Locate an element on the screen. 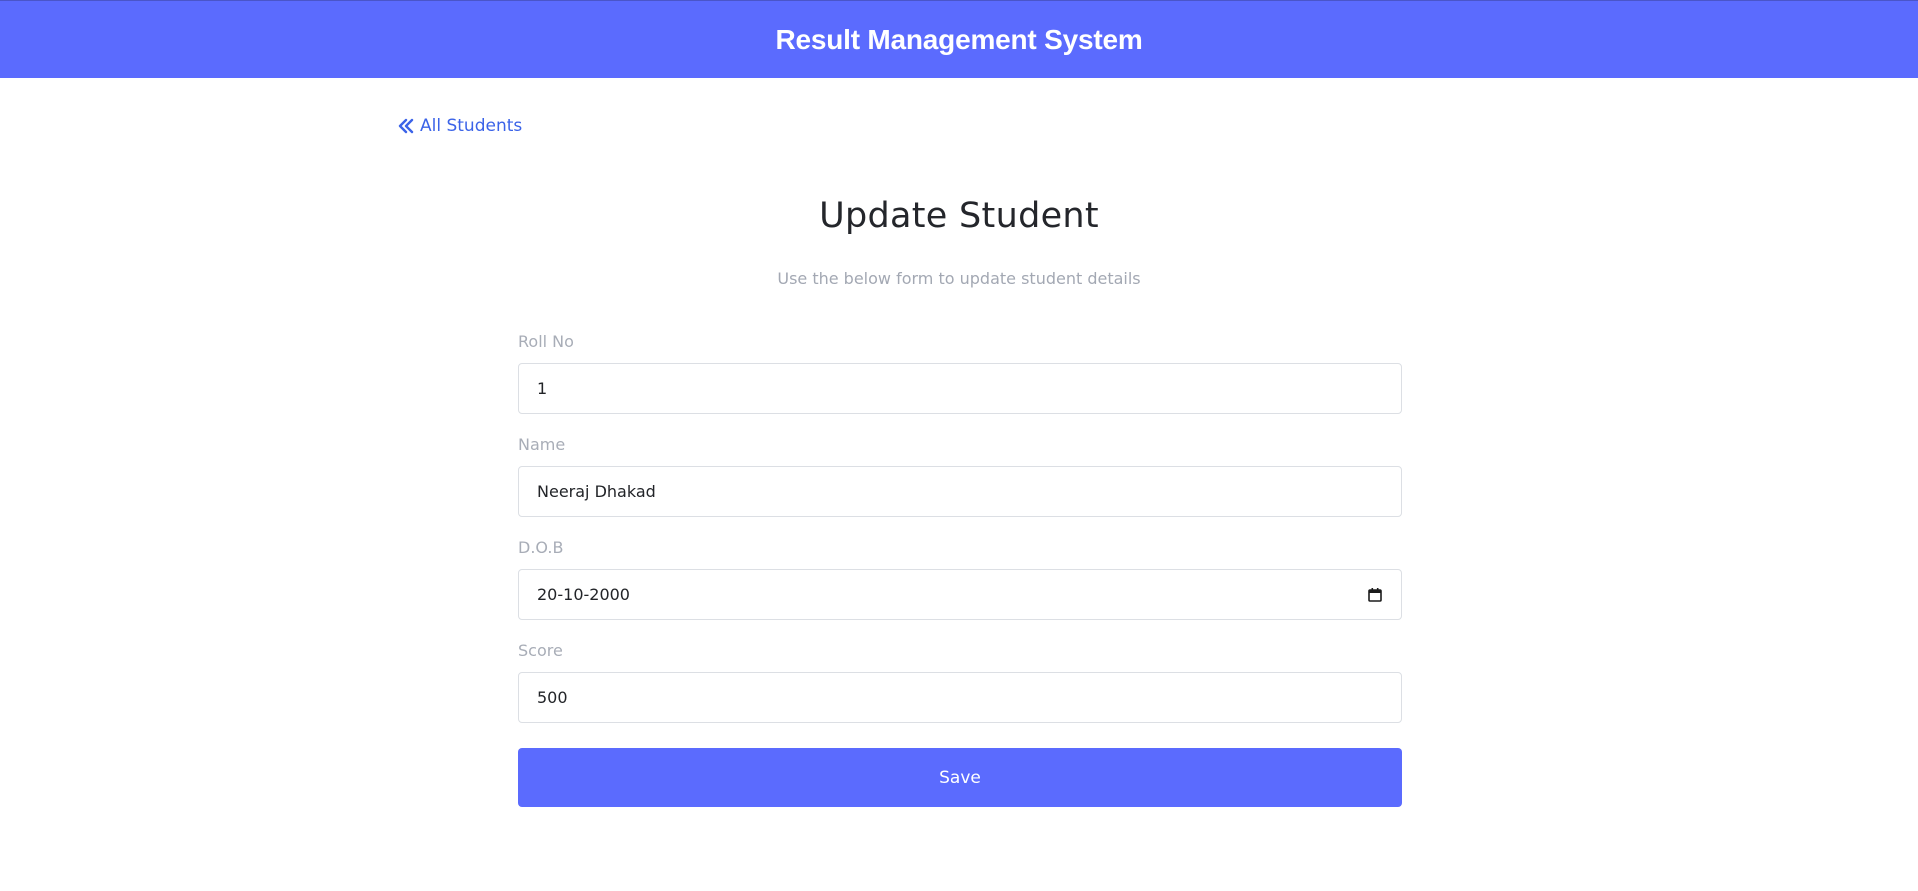 This screenshot has height=891, width=1918. roll-no-value: 1 is located at coordinates (542, 388).